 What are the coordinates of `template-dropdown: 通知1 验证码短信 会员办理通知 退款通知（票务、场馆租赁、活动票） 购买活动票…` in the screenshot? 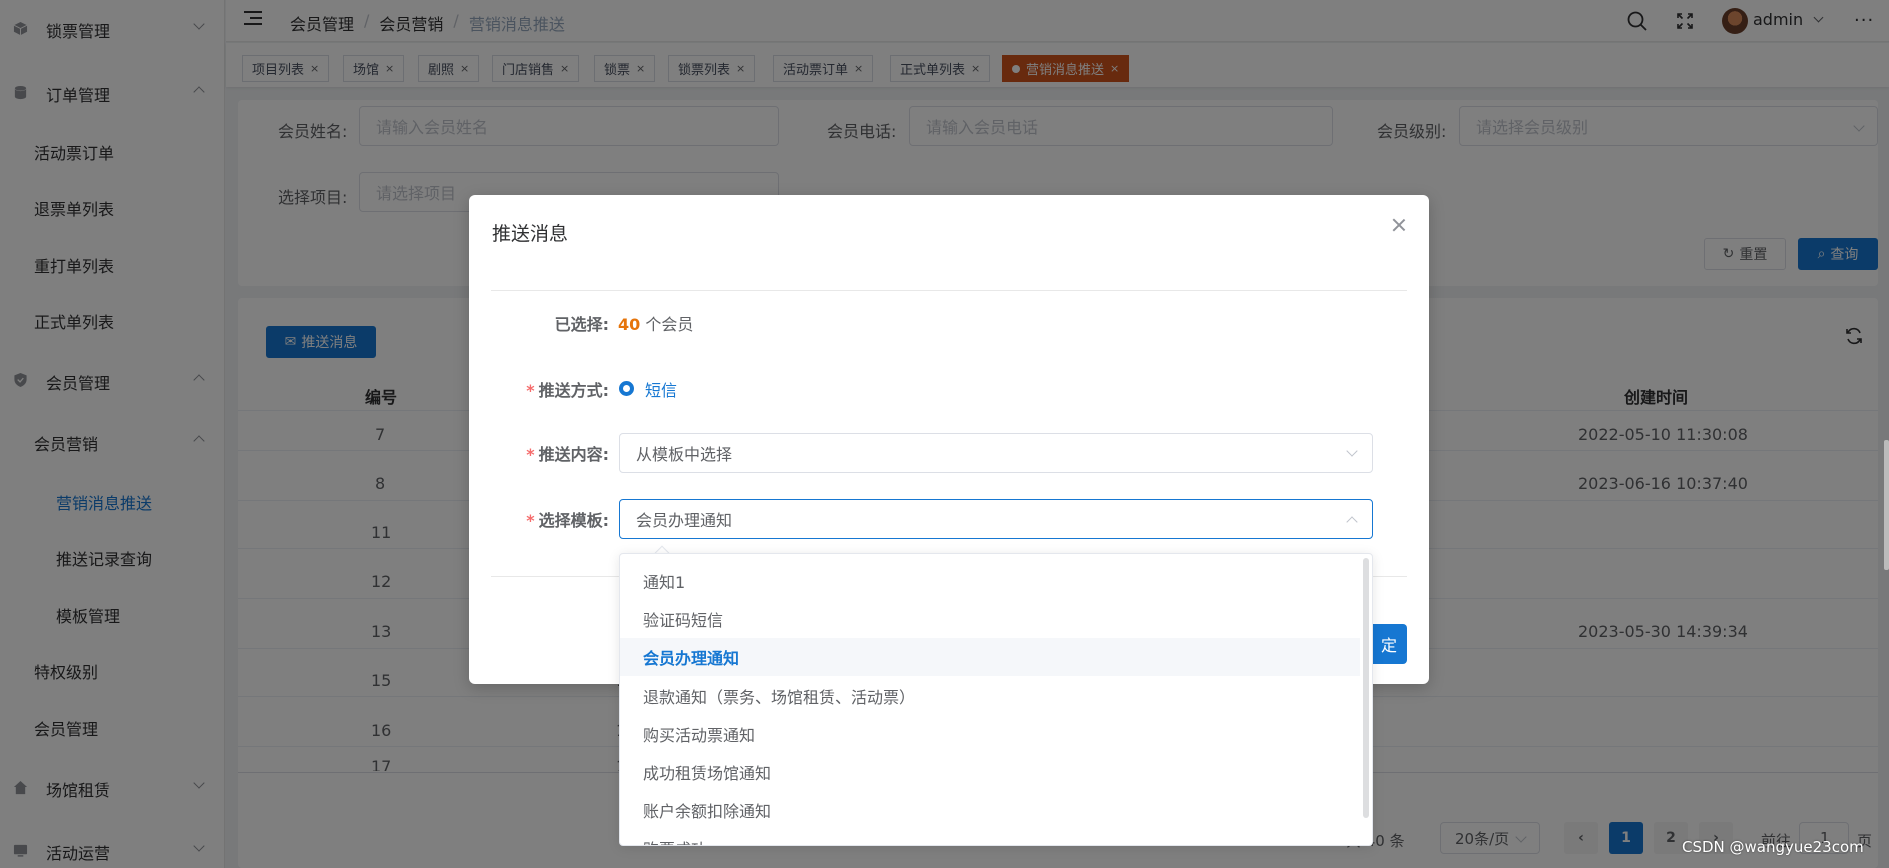 It's located at (996, 699).